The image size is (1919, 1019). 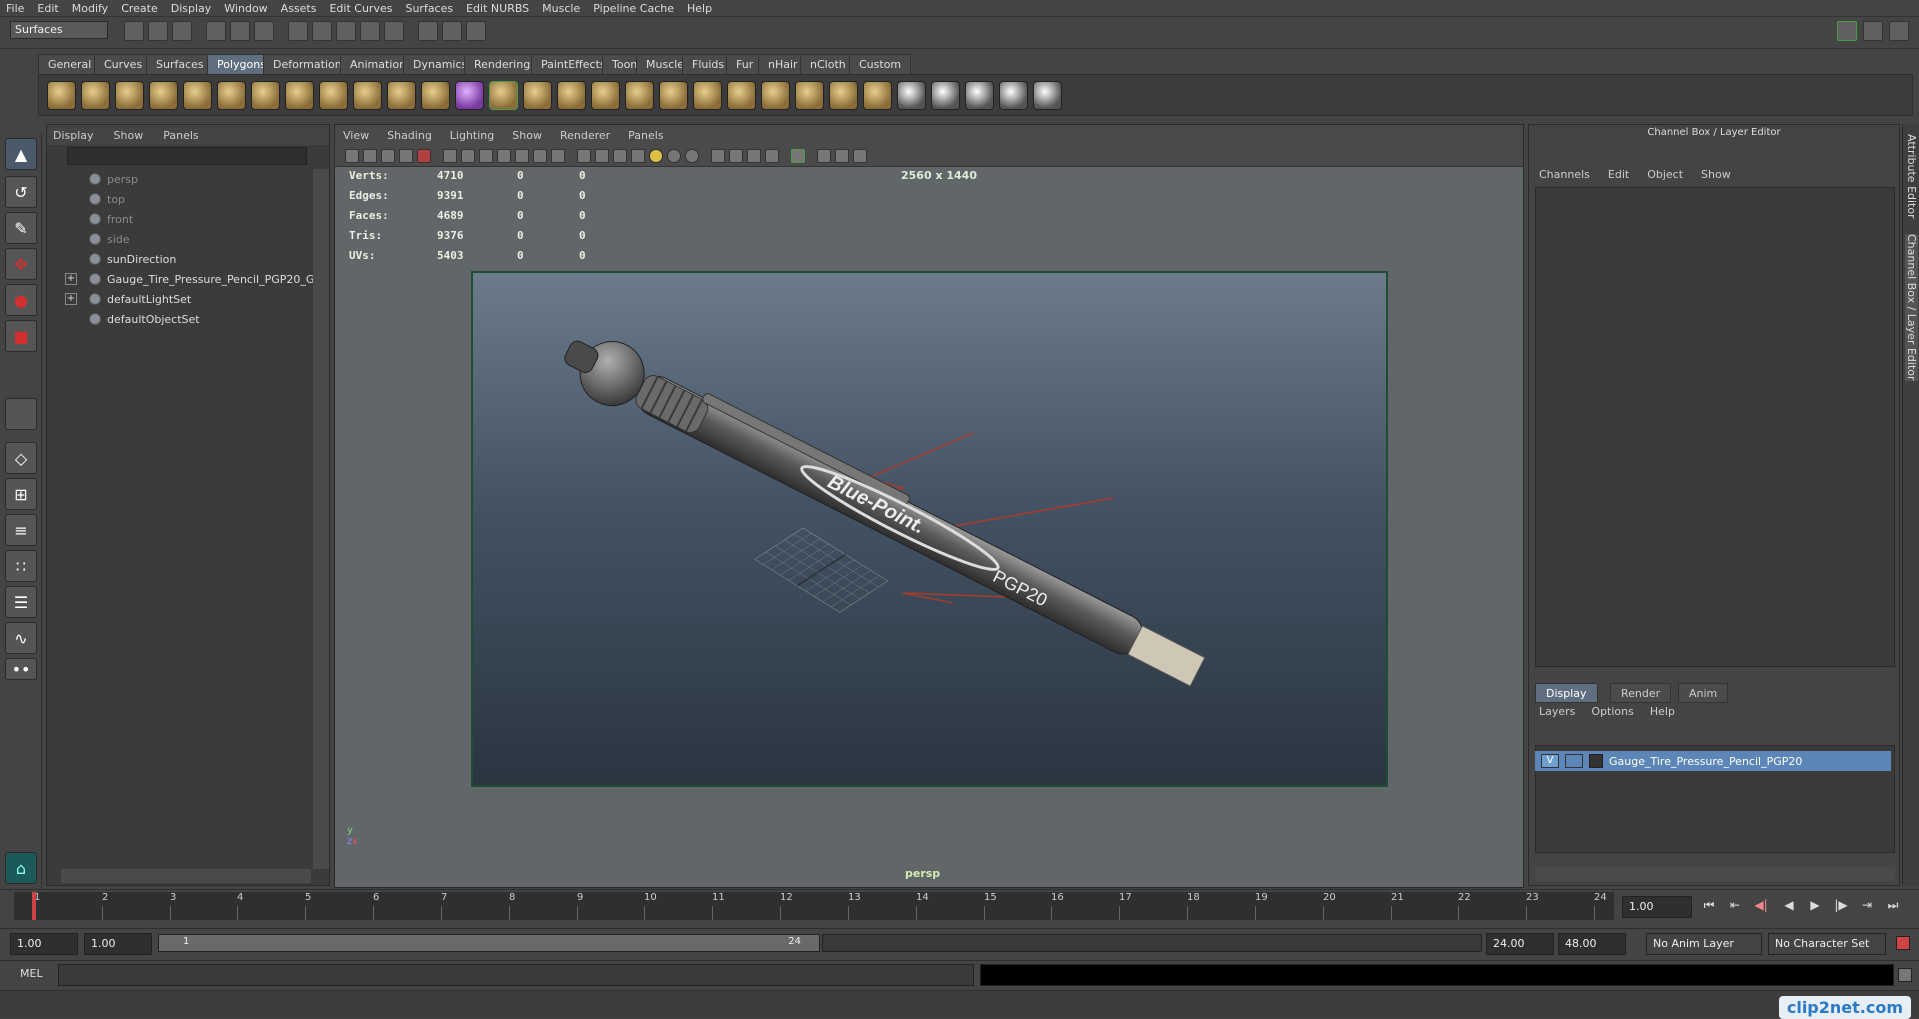 I want to click on command-input, so click(x=516, y=975).